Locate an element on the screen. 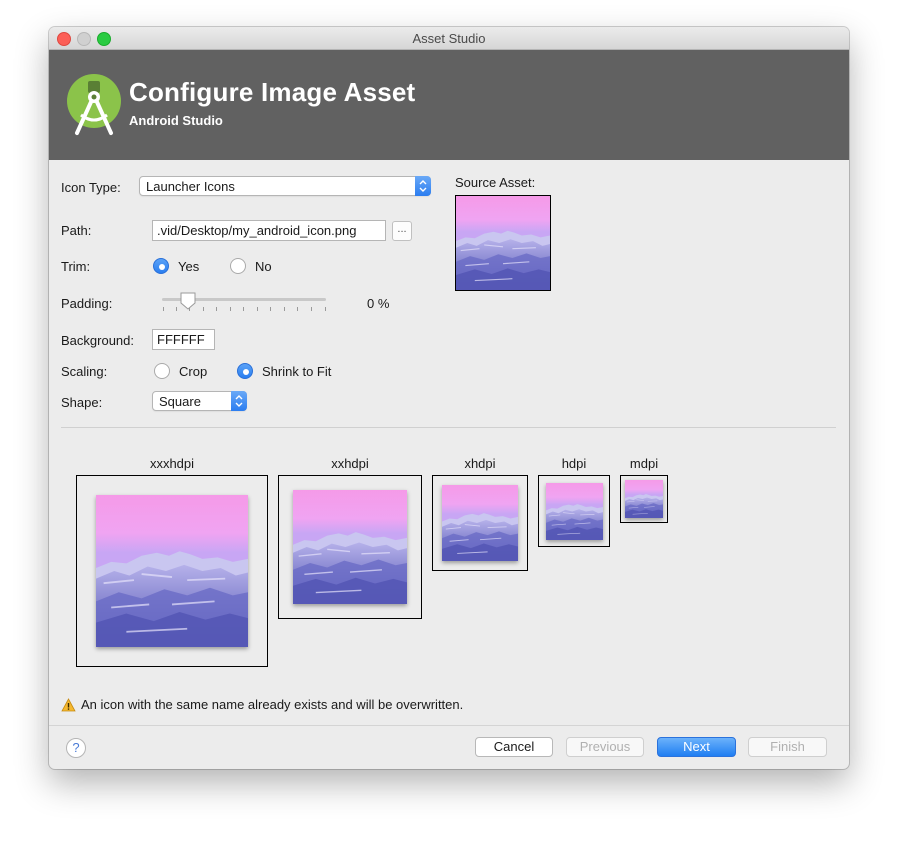  section-divider is located at coordinates (448, 427).